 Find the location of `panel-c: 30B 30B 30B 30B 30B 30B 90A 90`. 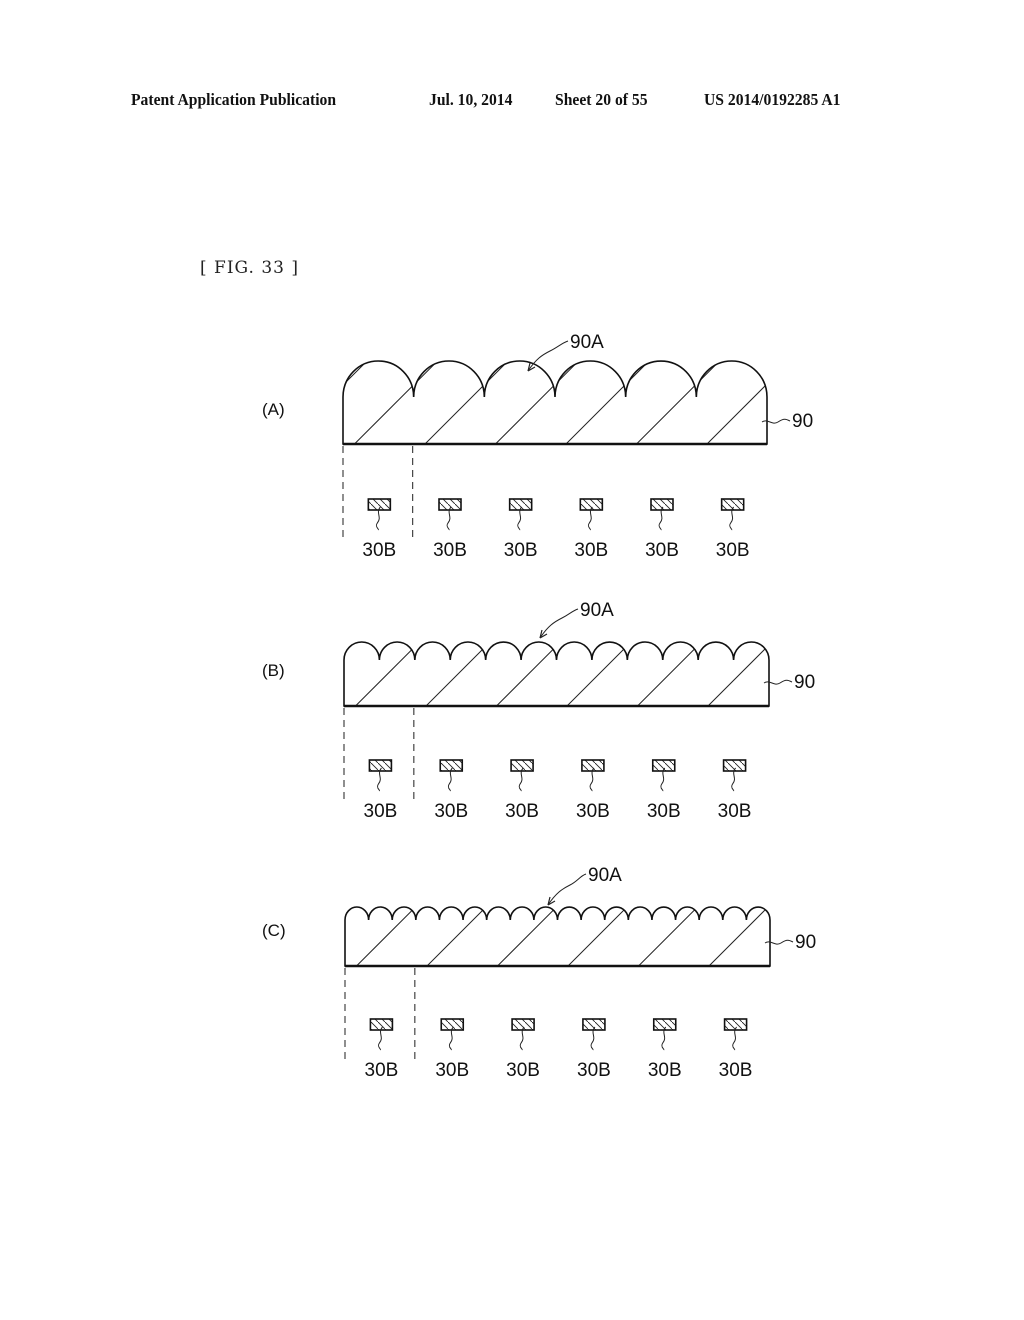

panel-c: 30B 30B 30B 30B 30B 30B 90A 90 is located at coordinates (557, 963).